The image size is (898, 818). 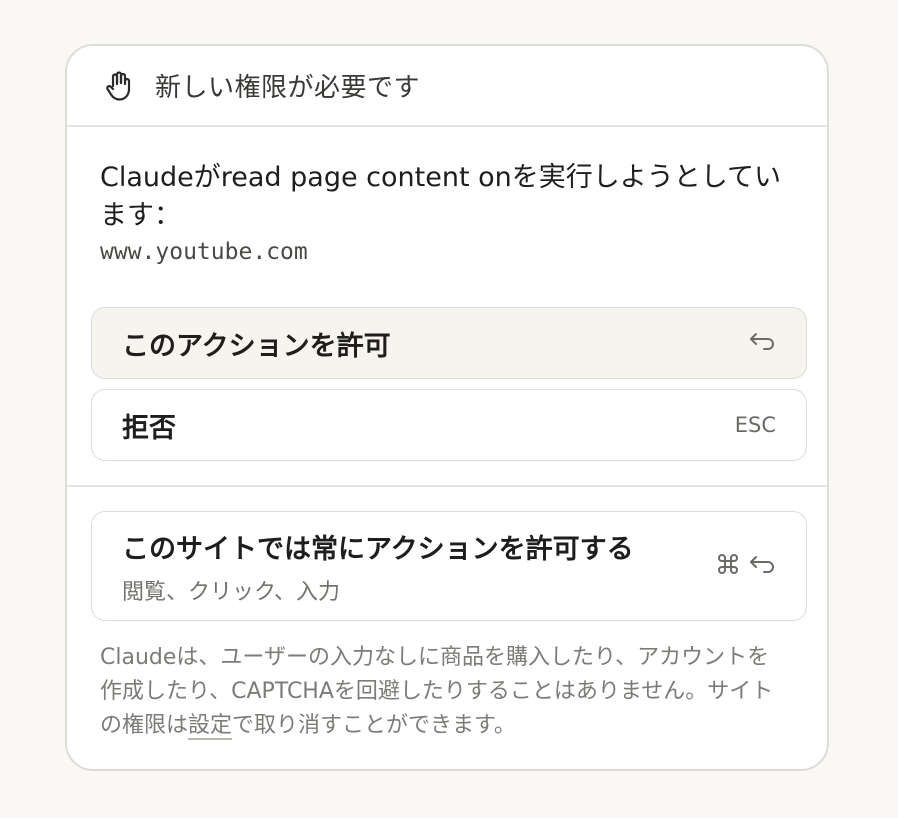 I want to click on always-allow-shortcut, so click(x=746, y=566).